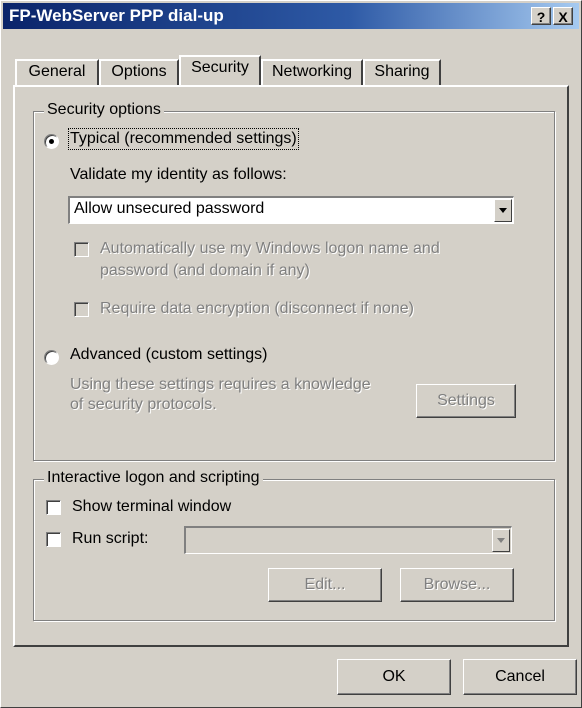  Describe the element at coordinates (51, 357) in the screenshot. I see `advanced-radio` at that location.